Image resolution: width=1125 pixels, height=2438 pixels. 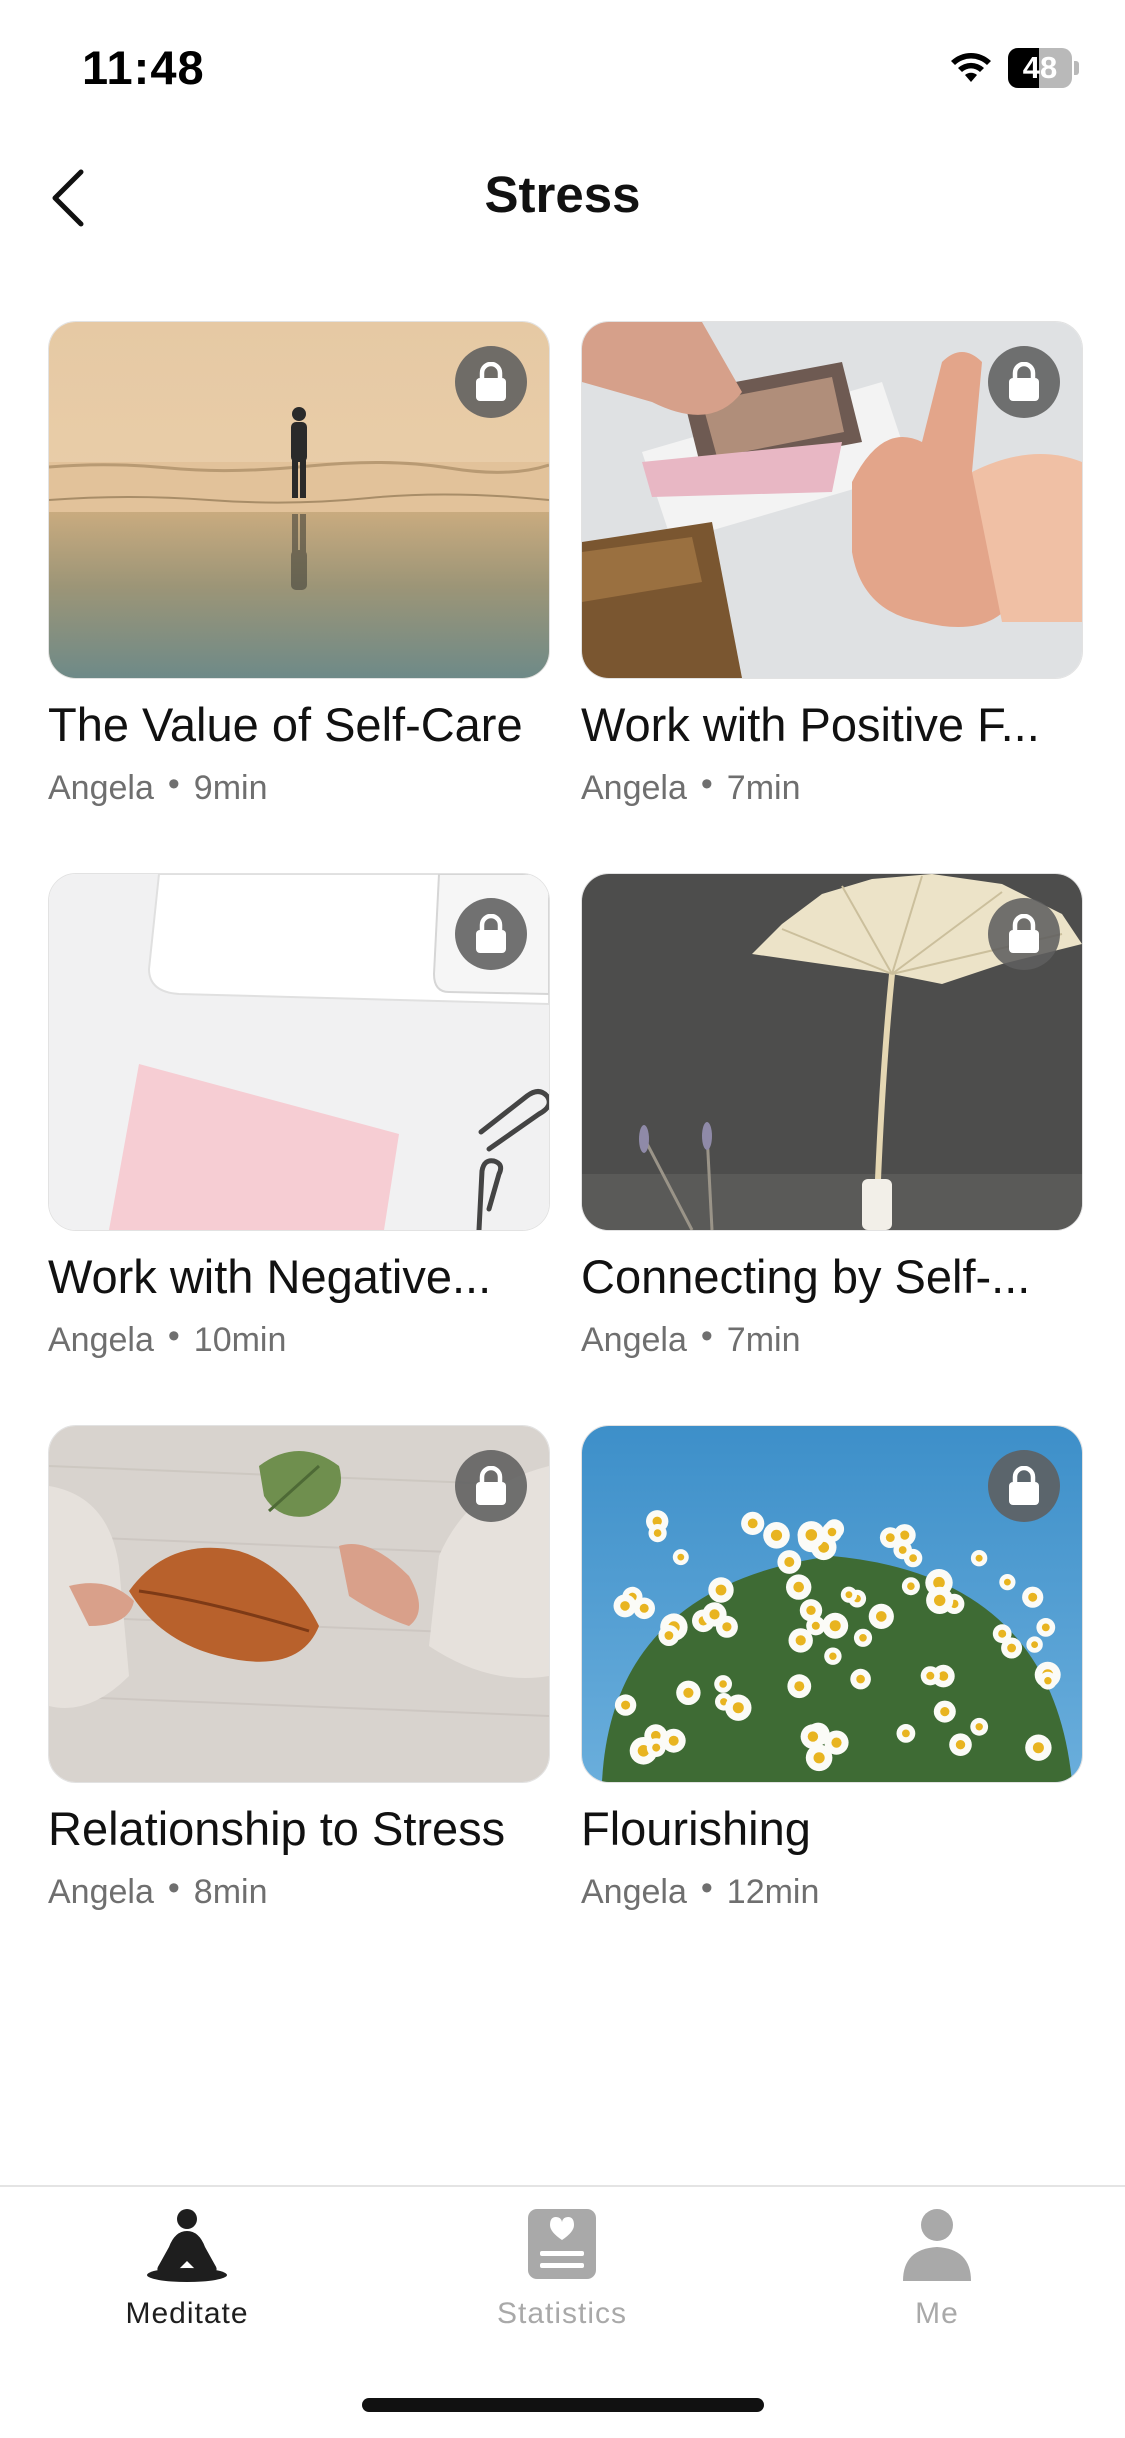 I want to click on meditate-icon, so click(x=187, y=2245).